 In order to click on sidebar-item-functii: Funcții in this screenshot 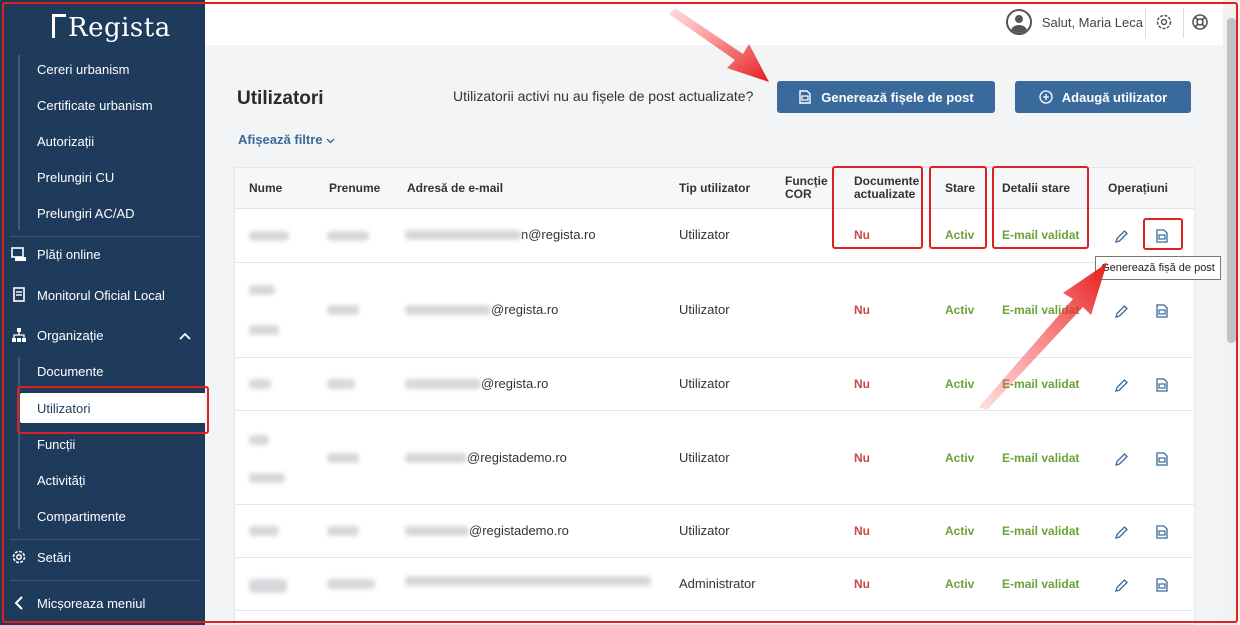, I will do `click(102, 444)`.